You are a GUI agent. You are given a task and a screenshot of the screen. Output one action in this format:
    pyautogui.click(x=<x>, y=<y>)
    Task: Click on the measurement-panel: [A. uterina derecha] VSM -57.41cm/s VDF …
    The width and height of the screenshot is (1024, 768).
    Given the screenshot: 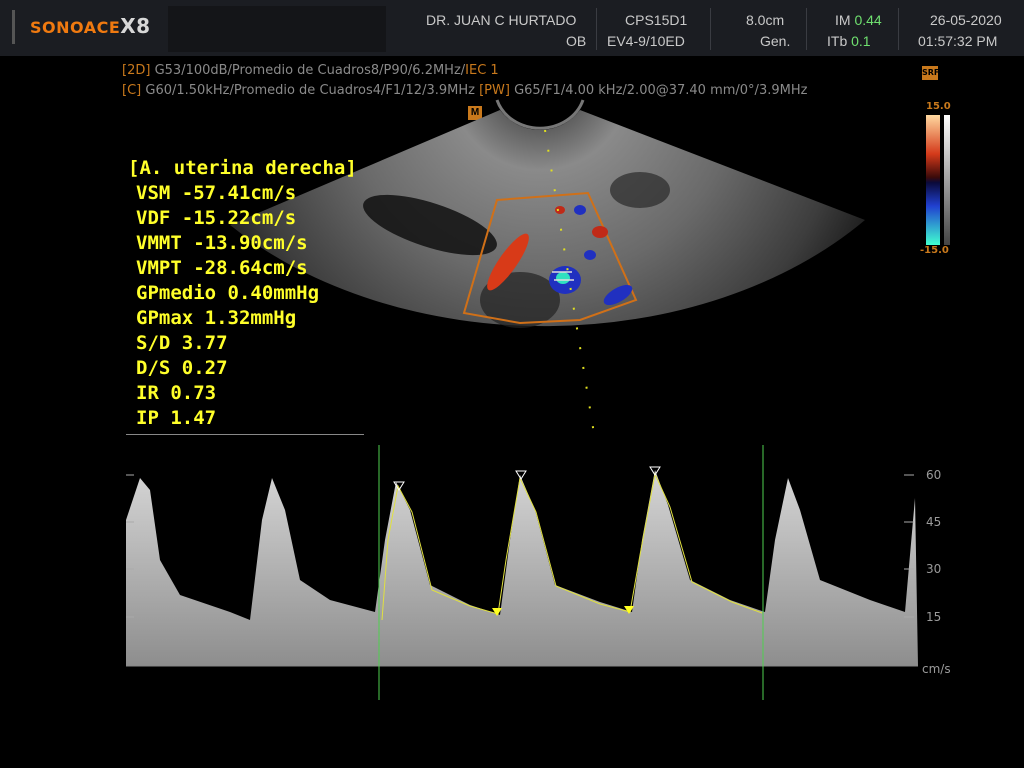 What is the action you would take?
    pyautogui.click(x=245, y=295)
    